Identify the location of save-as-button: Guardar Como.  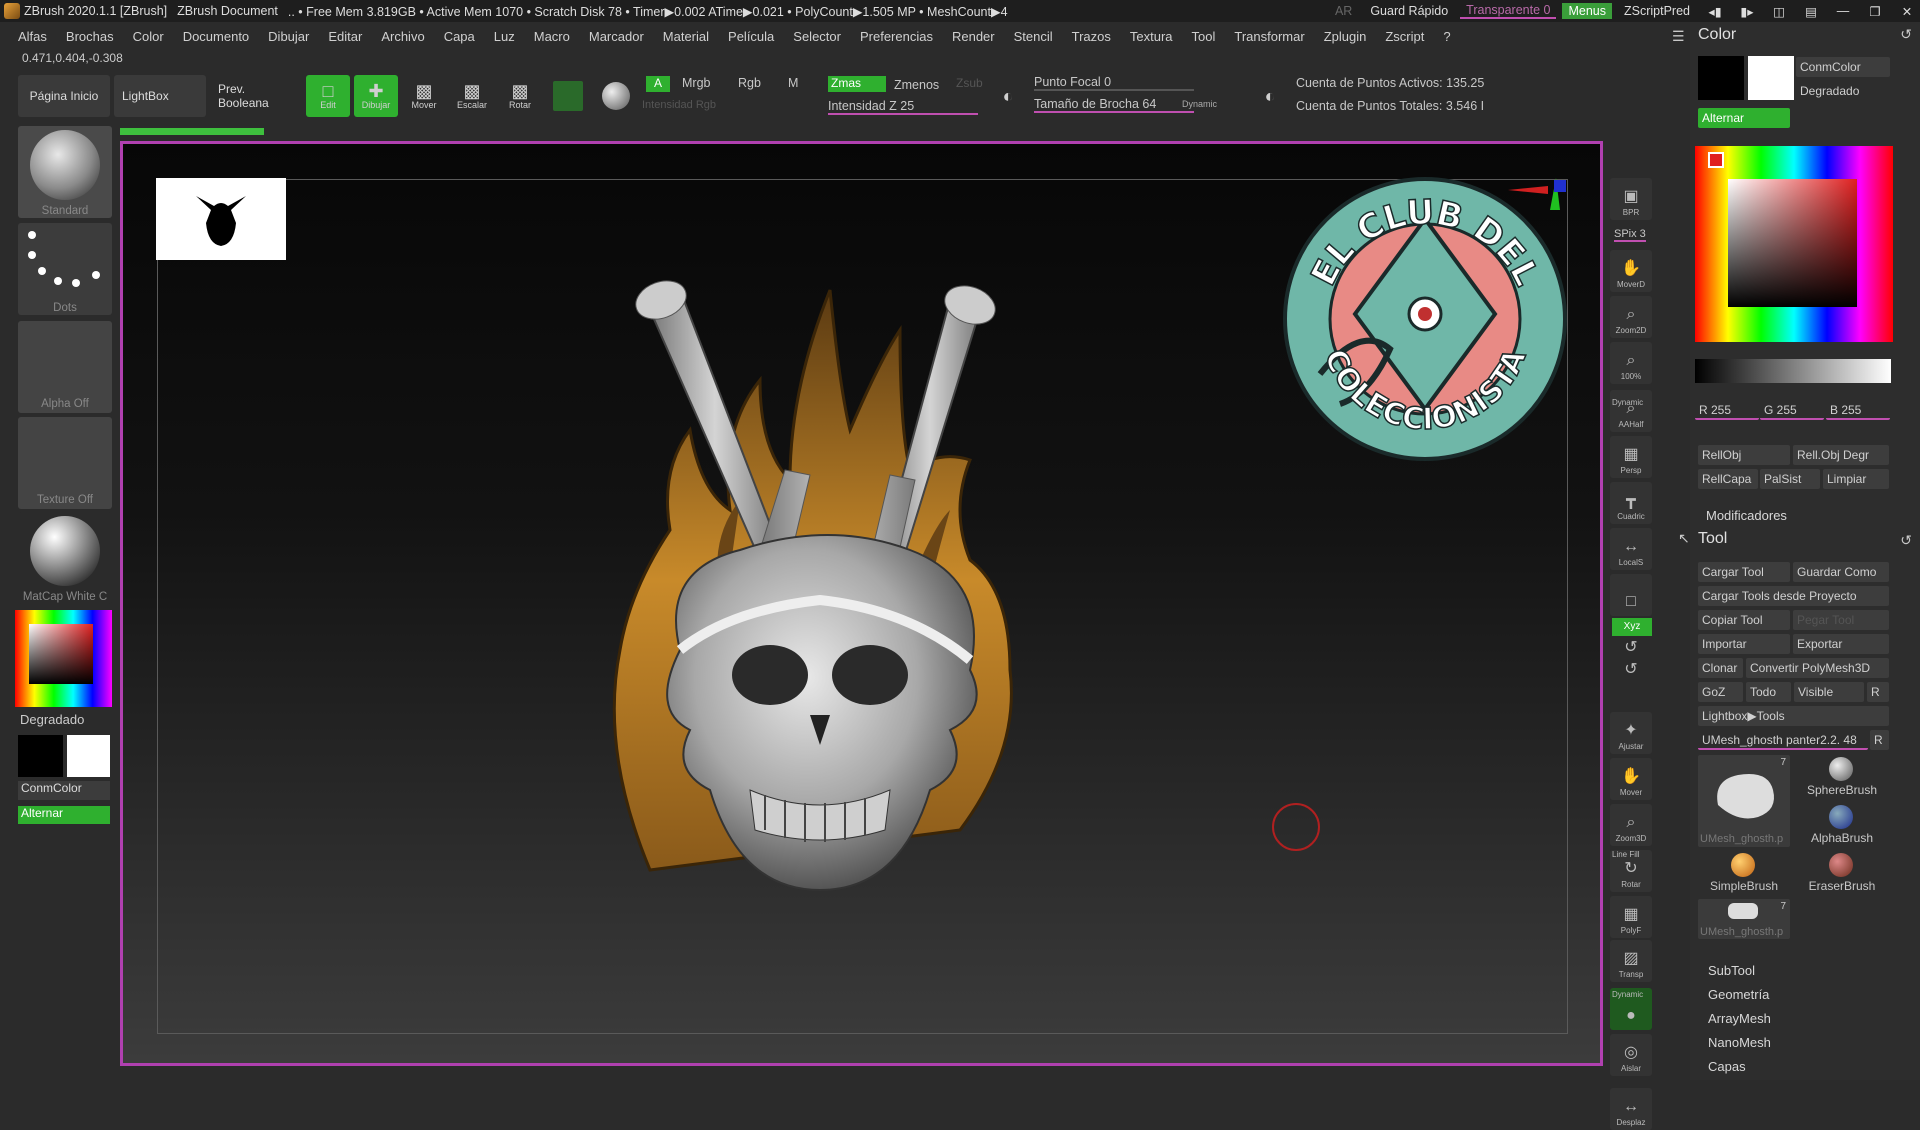
(1841, 572).